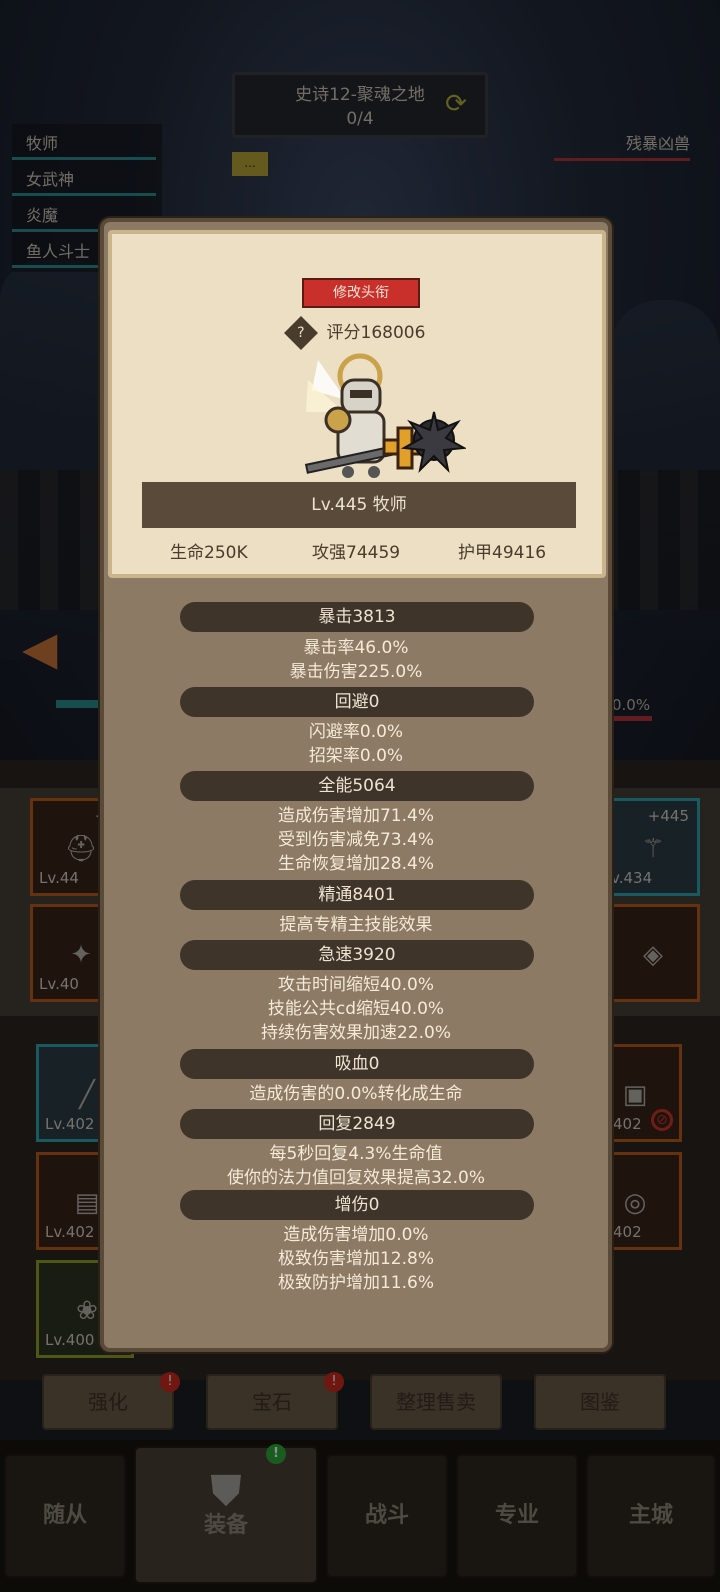  Describe the element at coordinates (356, 1235) in the screenshot. I see `stat-line: 造成伤害增加0.0%` at that location.